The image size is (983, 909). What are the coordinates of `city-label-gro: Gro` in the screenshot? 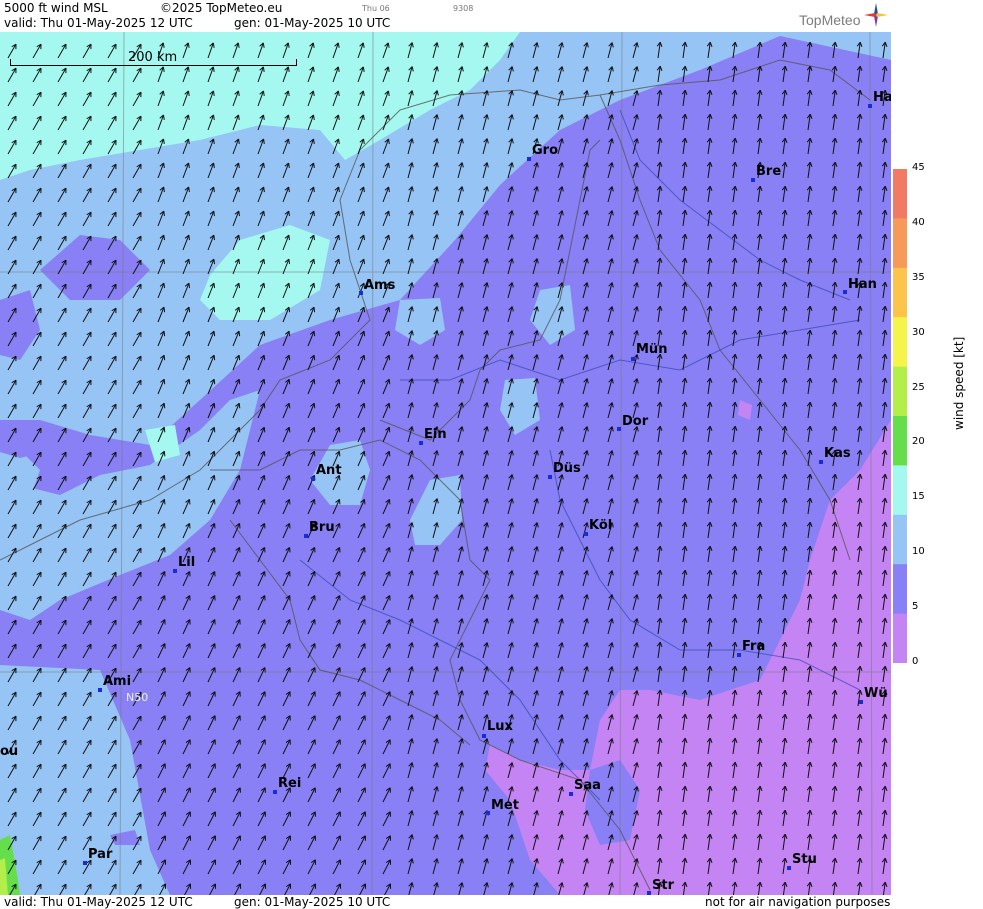 It's located at (545, 150).